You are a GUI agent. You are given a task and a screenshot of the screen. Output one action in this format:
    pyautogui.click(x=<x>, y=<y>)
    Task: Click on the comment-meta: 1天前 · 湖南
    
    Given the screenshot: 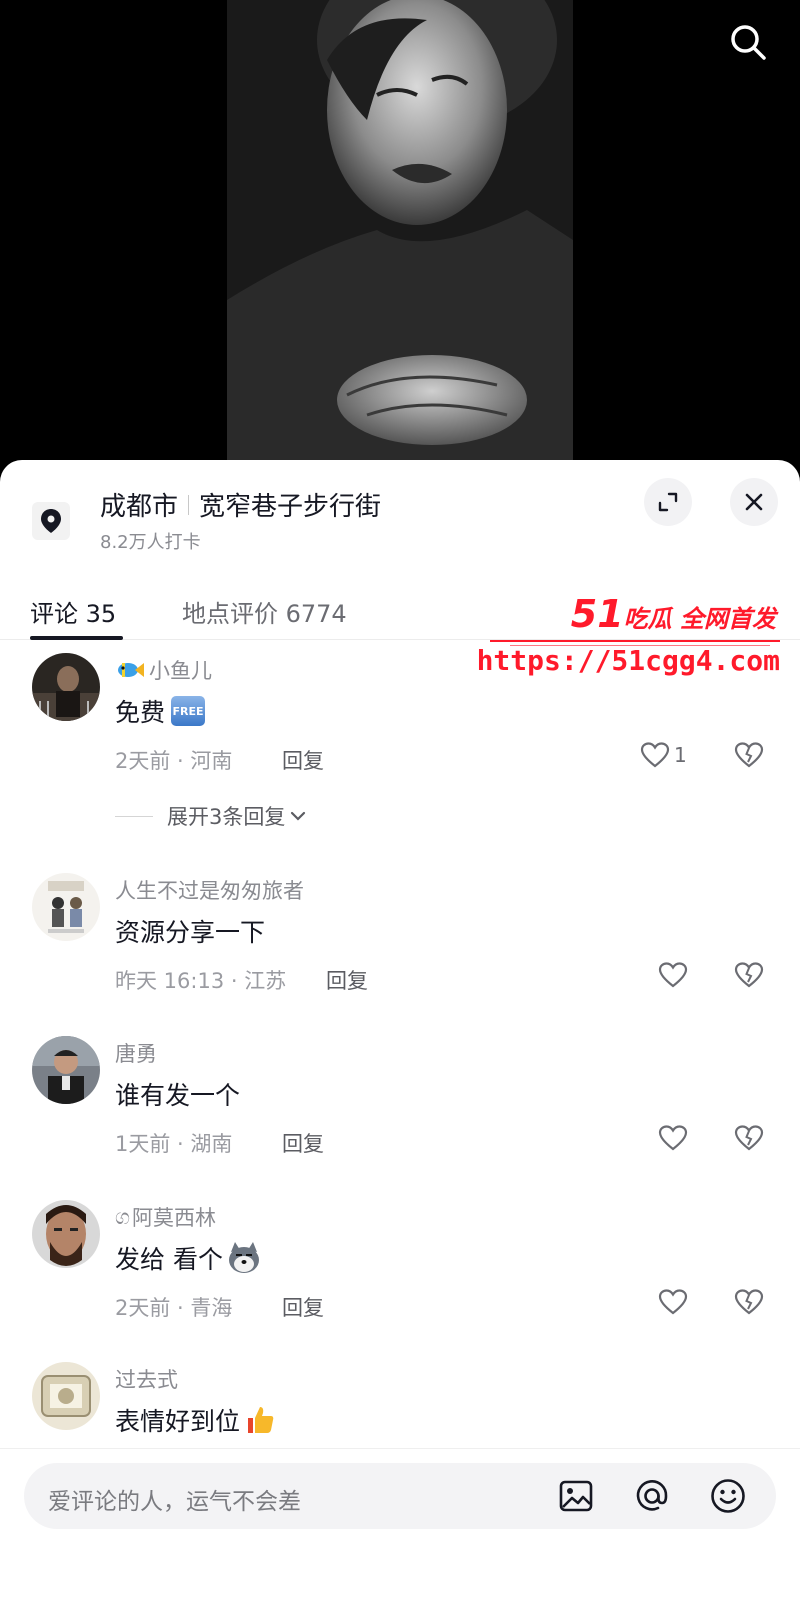 What is the action you would take?
    pyautogui.click(x=174, y=1144)
    